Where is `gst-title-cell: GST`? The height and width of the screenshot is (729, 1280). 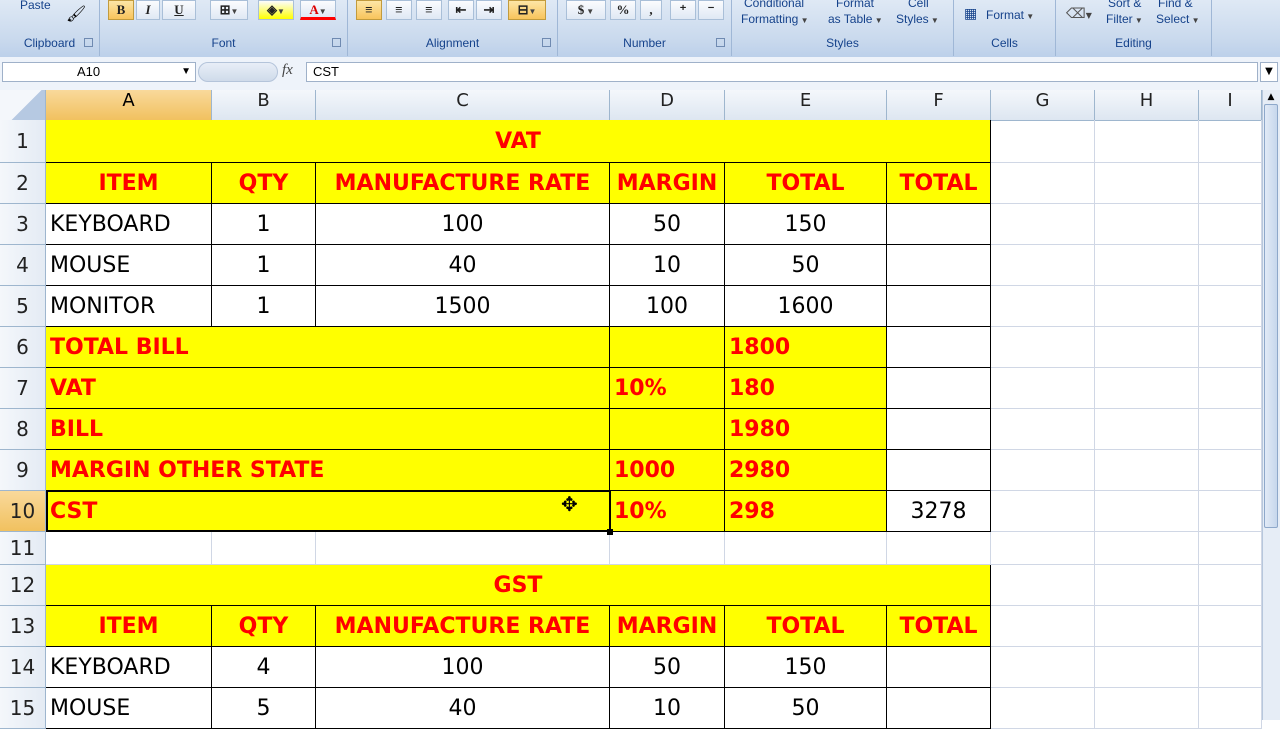
gst-title-cell: GST is located at coordinates (518, 585).